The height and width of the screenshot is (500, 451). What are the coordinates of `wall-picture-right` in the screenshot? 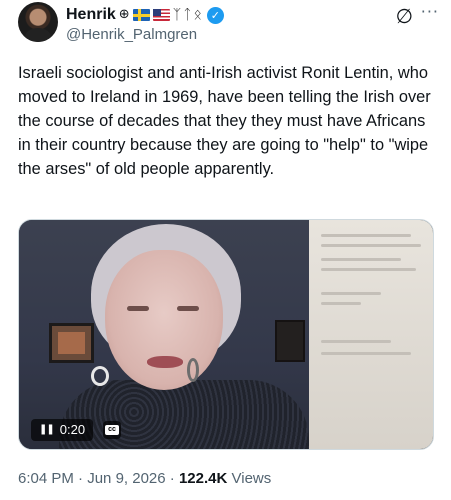 It's located at (290, 341).